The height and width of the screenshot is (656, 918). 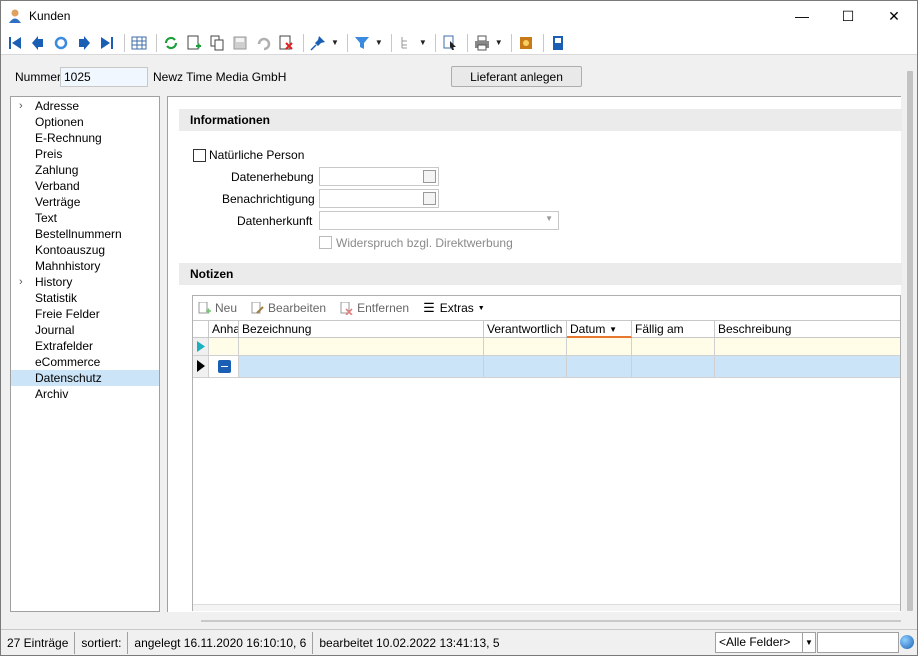 I want to click on vertical-scrollbar, so click(x=910, y=341).